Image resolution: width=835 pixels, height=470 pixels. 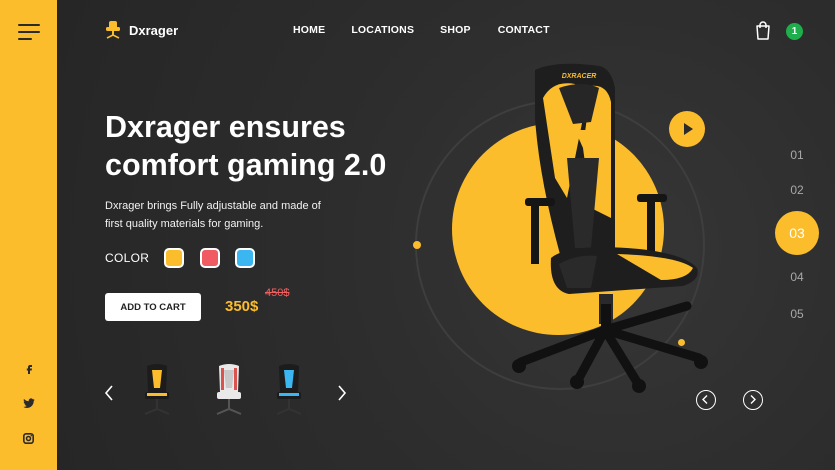 What do you see at coordinates (174, 258) in the screenshot?
I see `color-swatch-yellow` at bounding box center [174, 258].